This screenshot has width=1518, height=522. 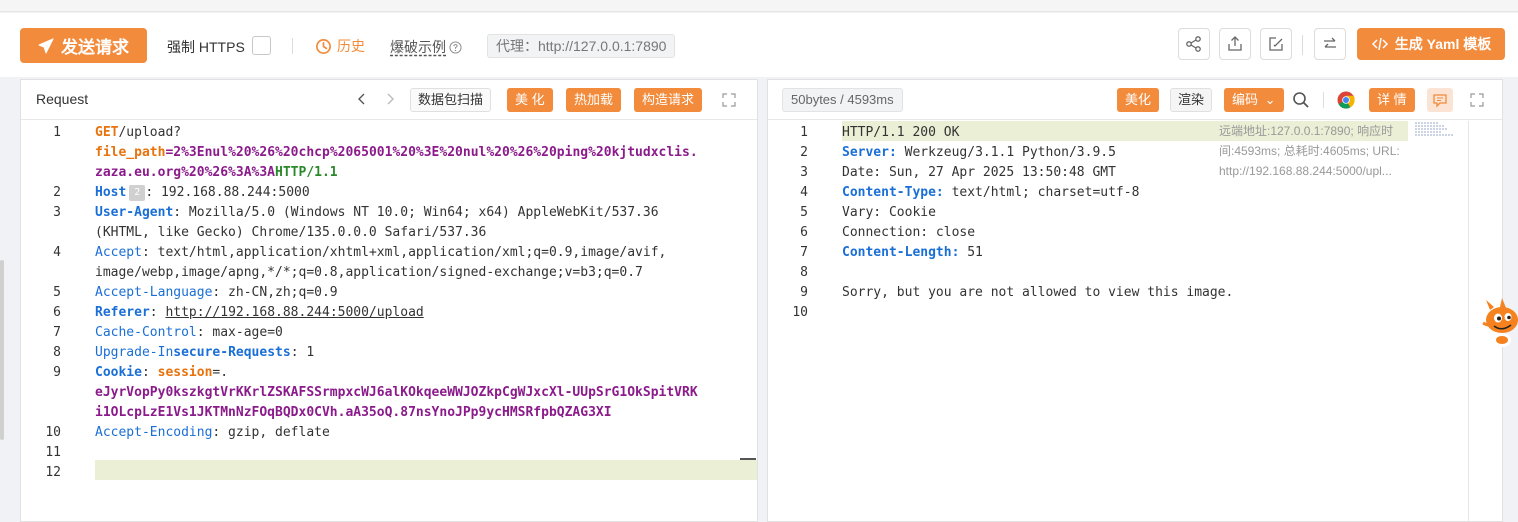 I want to click on response-code-line: 7 Content-Length: 51, so click(x=1135, y=253).